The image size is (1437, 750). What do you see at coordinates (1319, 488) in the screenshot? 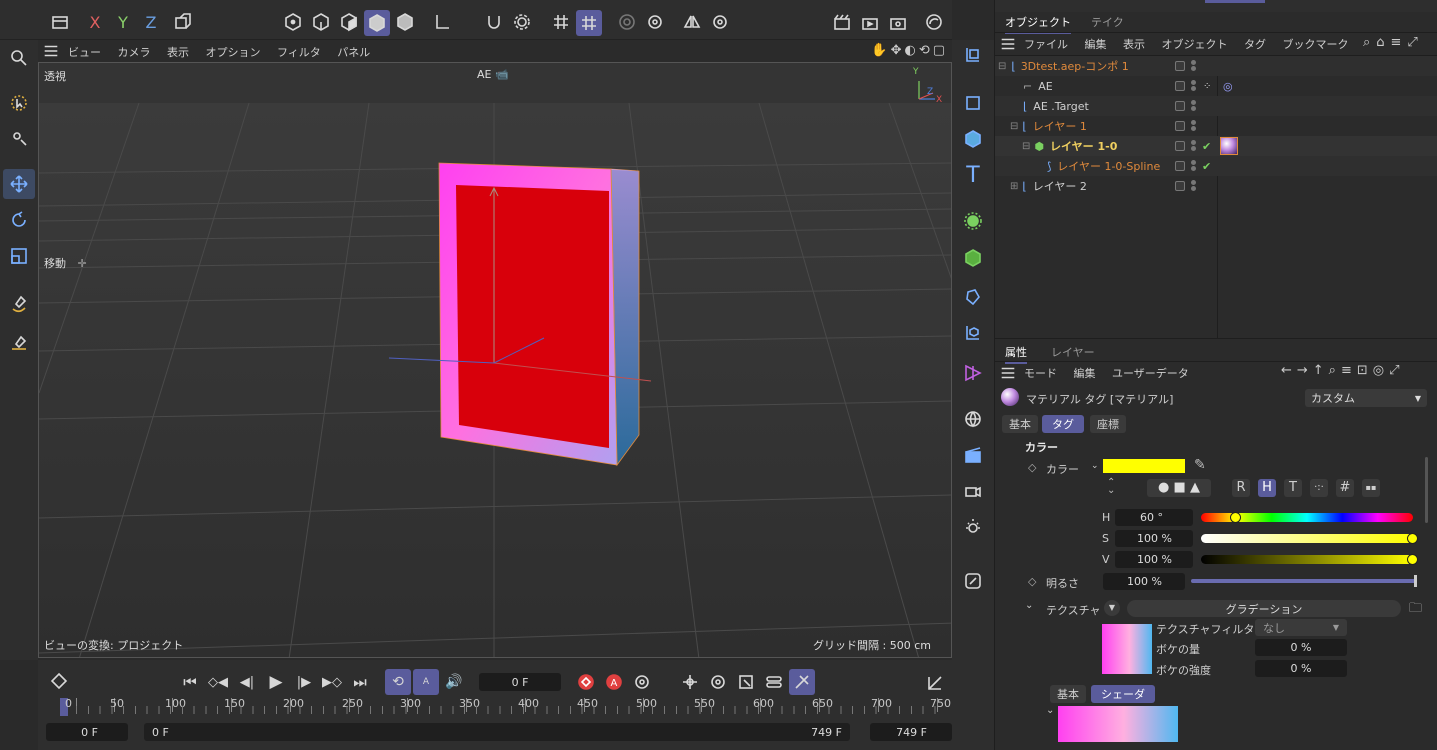
I see `mode-mixer-button: ·:·` at bounding box center [1319, 488].